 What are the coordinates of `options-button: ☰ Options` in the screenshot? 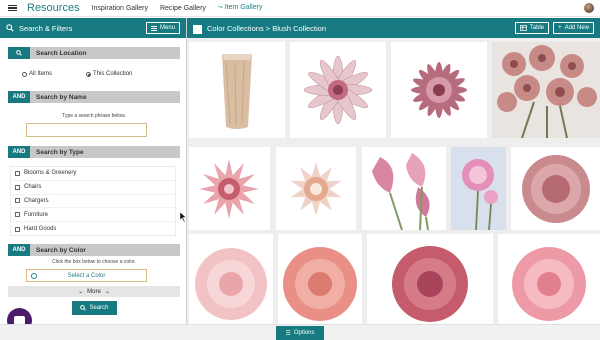 It's located at (300, 333).